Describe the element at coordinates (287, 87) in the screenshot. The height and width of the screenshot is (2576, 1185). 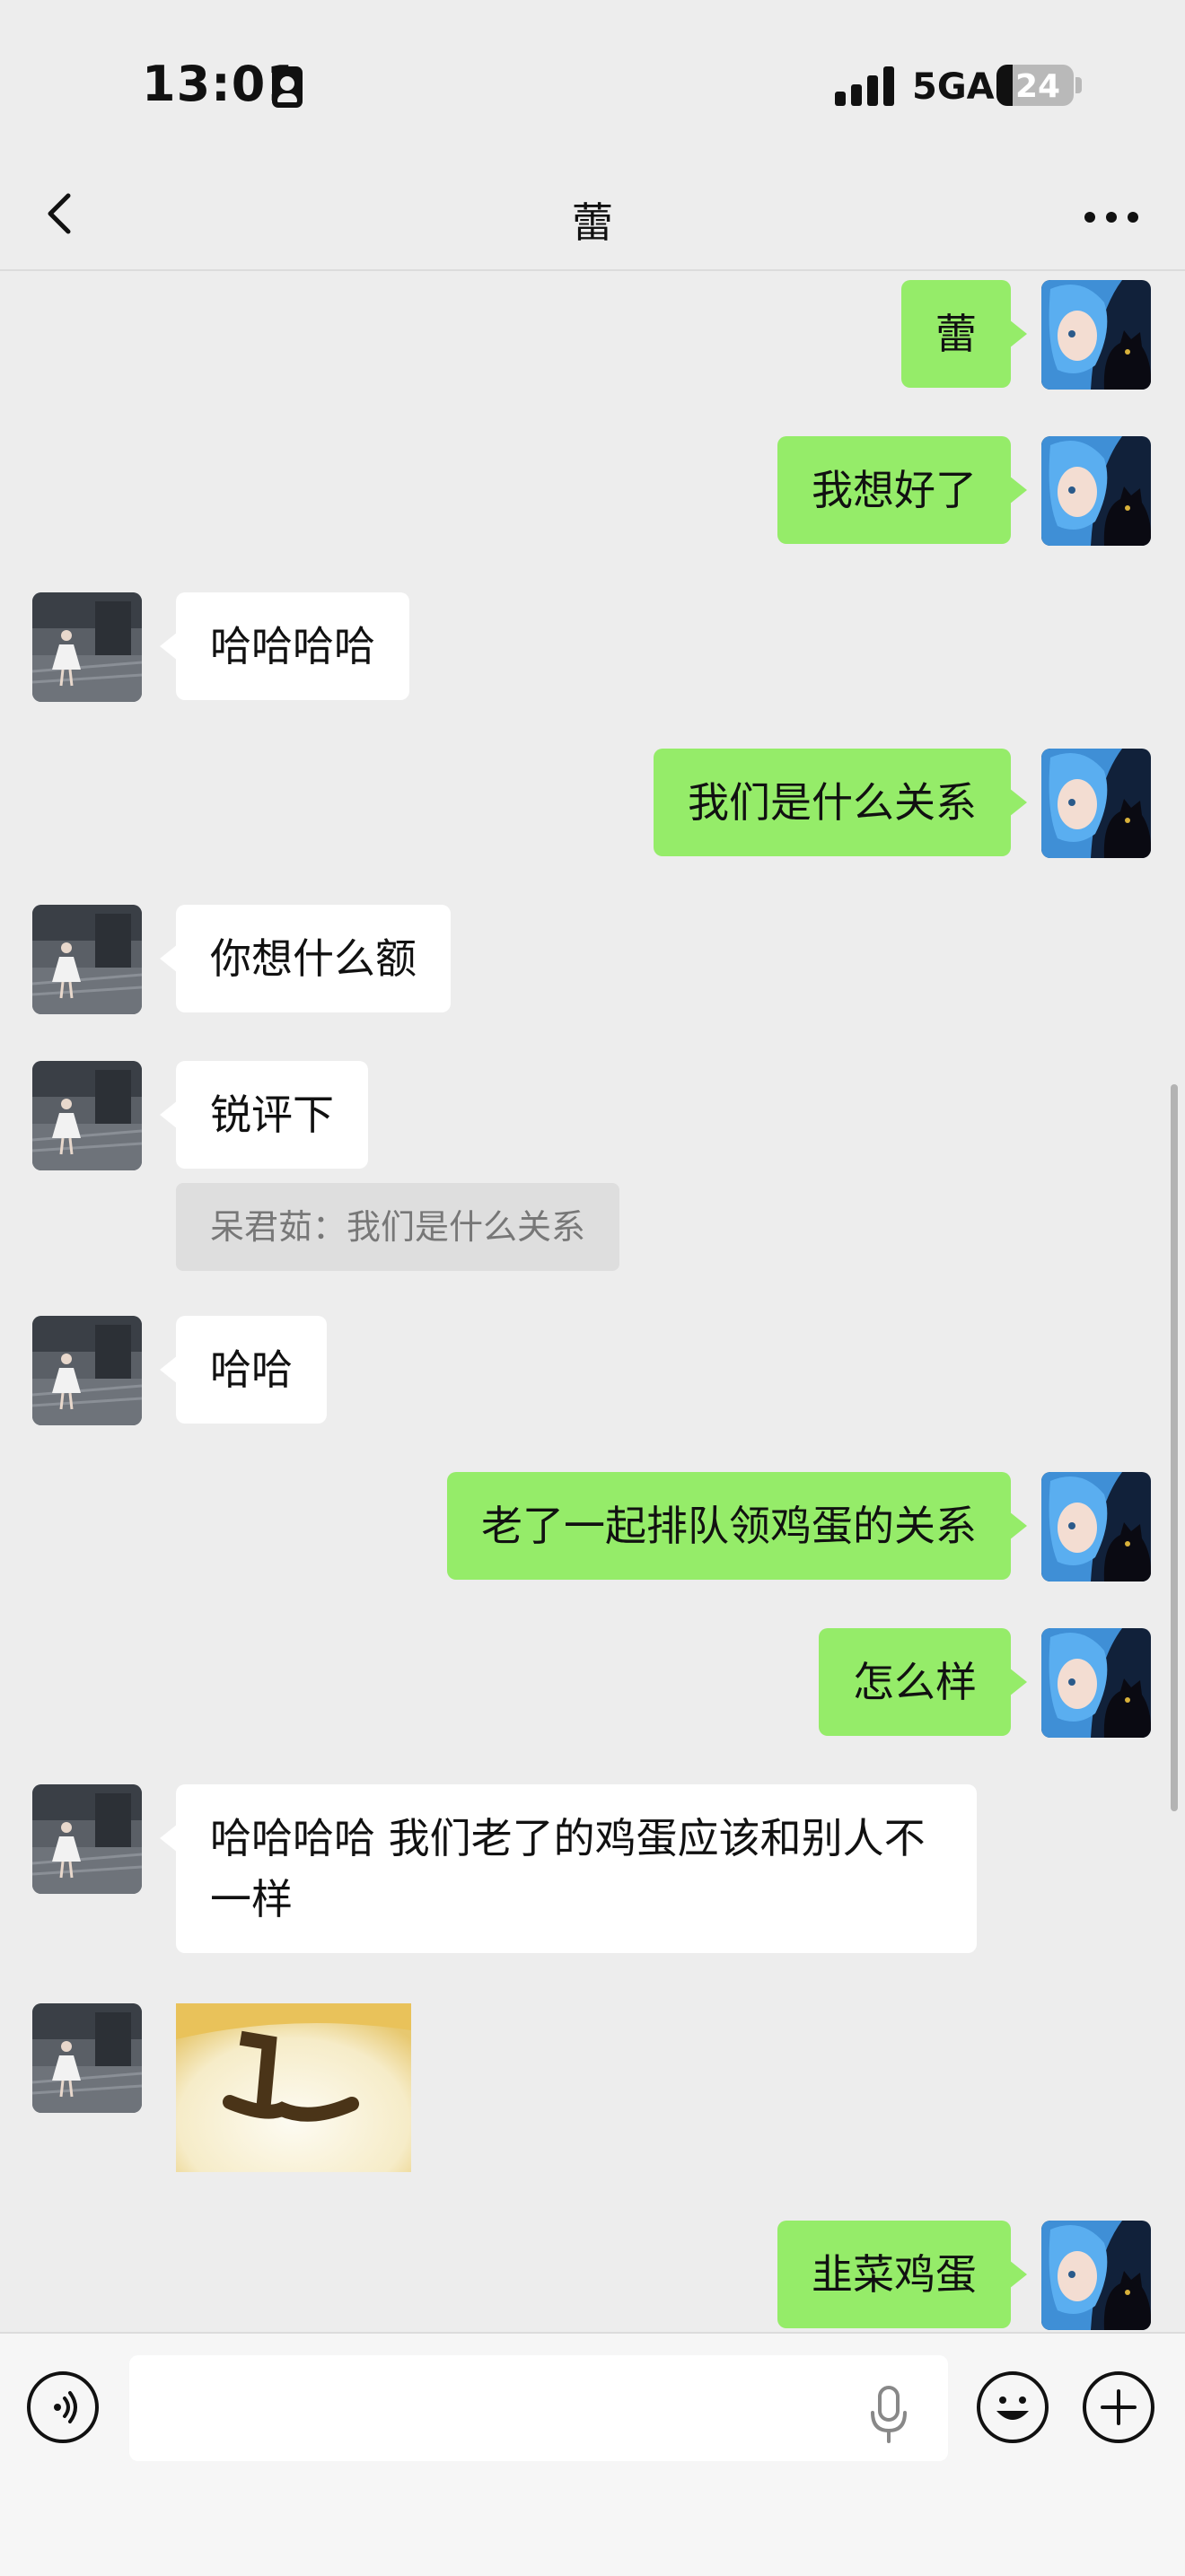
I see `contact-card-icon` at that location.